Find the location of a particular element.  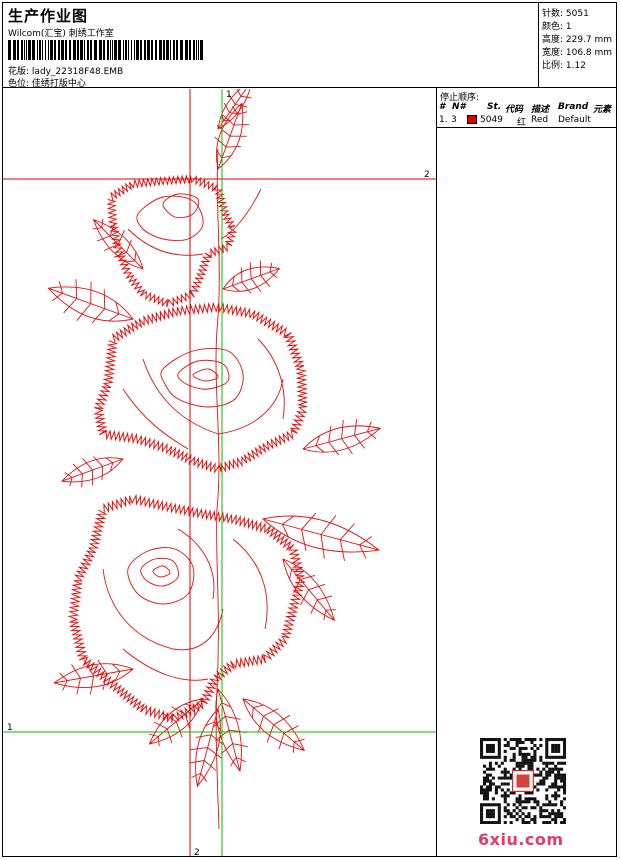

row-needle: 3 is located at coordinates (454, 120).